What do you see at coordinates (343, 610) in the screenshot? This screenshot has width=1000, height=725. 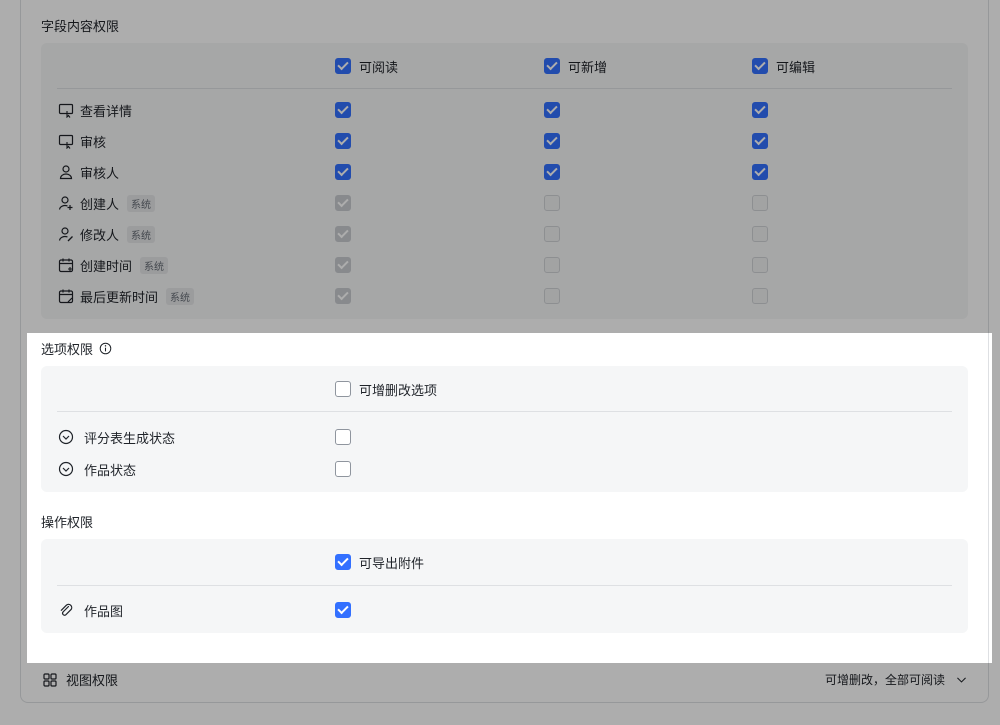 I see `operation-row-checkbox` at bounding box center [343, 610].